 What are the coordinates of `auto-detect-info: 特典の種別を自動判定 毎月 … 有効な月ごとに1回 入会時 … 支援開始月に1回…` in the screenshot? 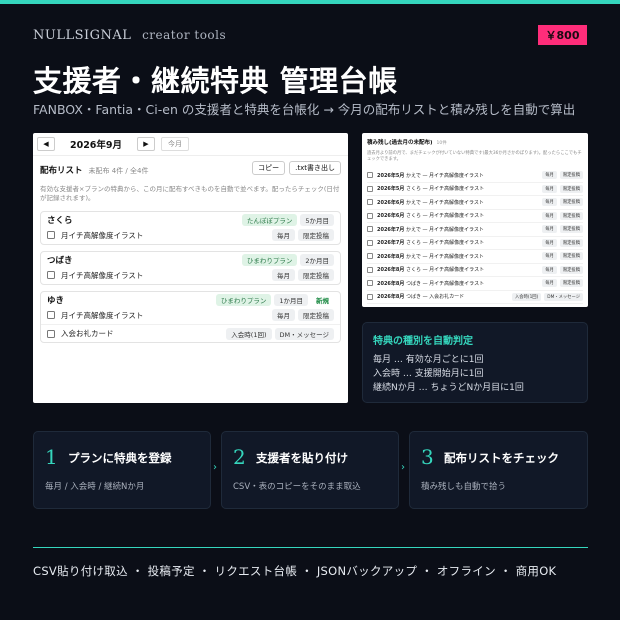 It's located at (475, 362).